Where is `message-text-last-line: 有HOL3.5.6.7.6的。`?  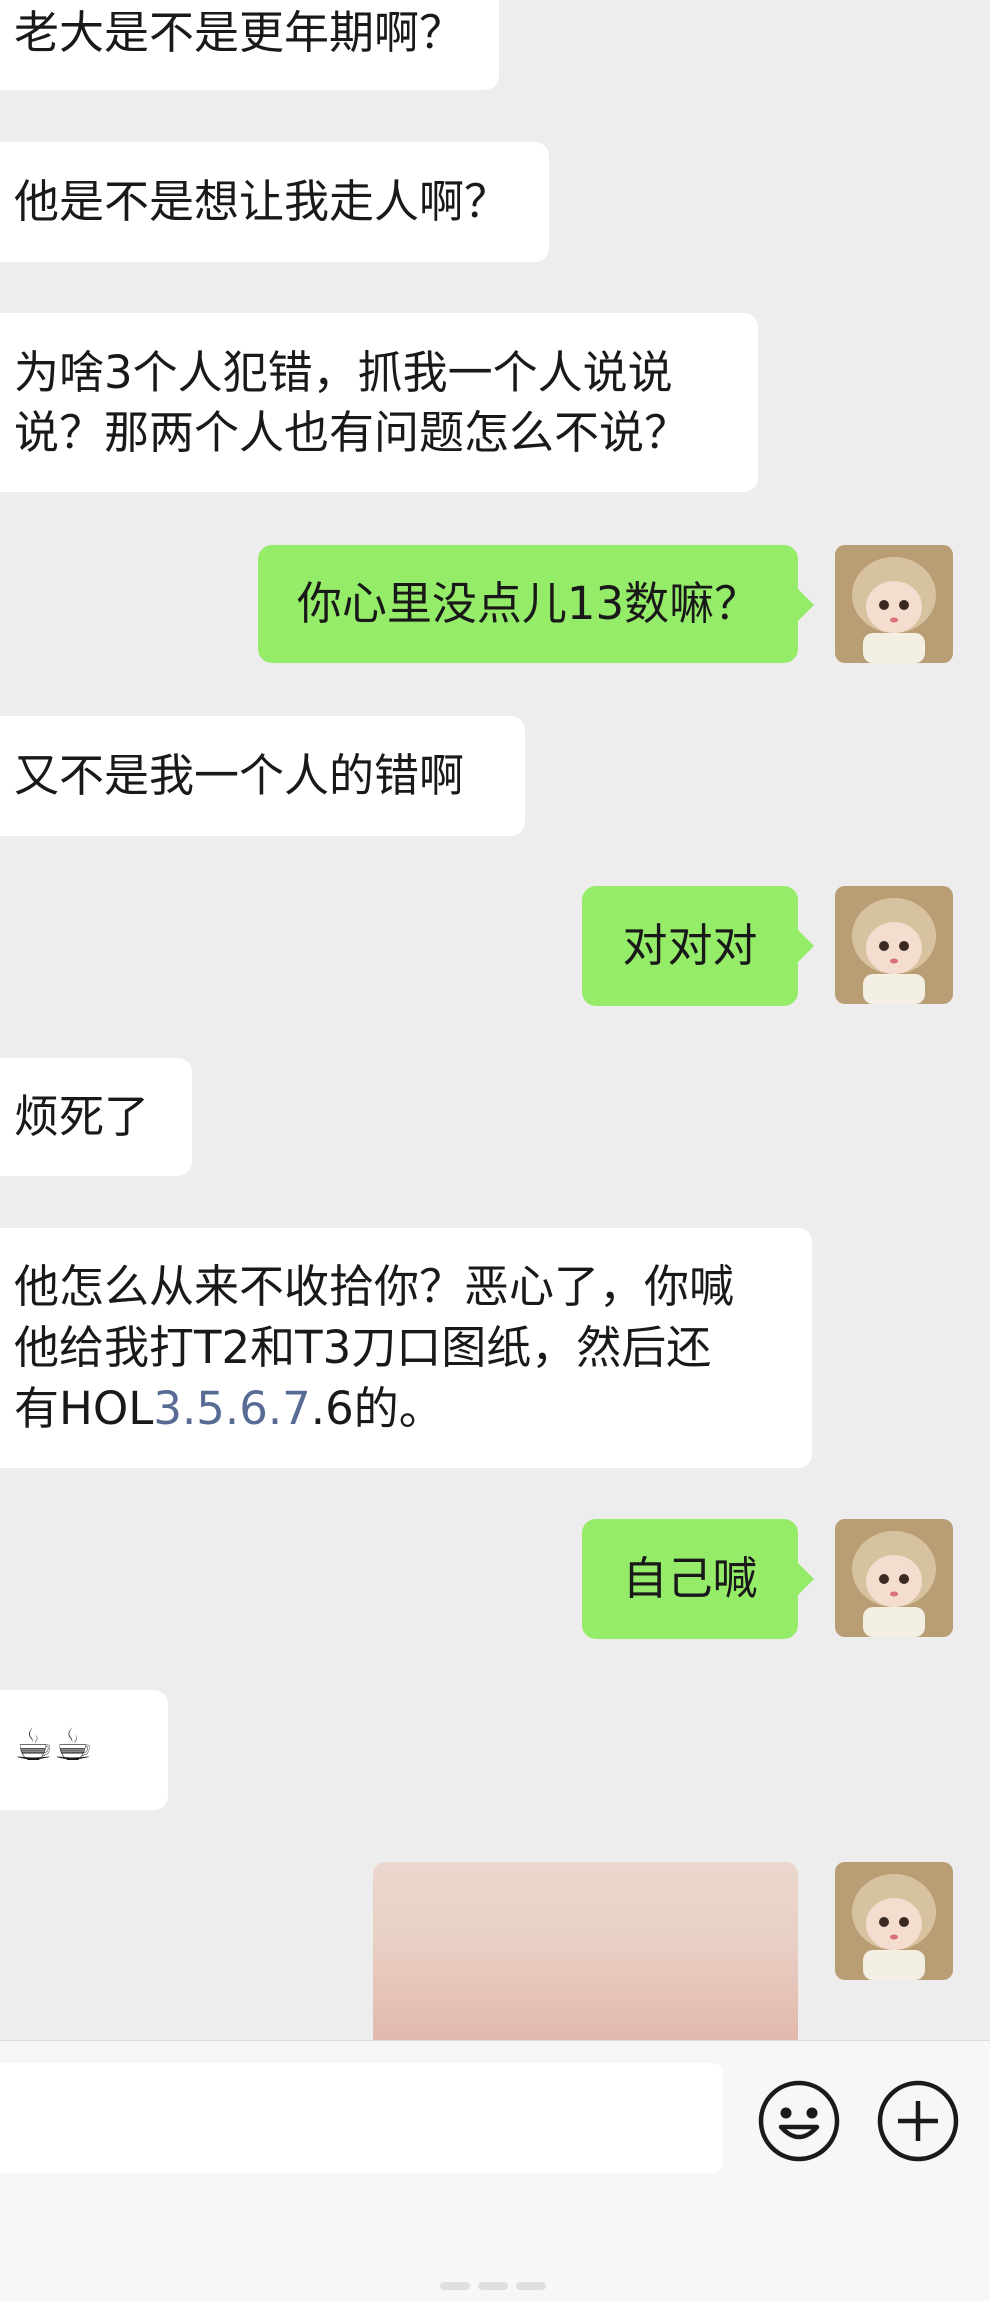
message-text-last-line: 有HOL3.5.6.7.6的。 is located at coordinates (229, 1408).